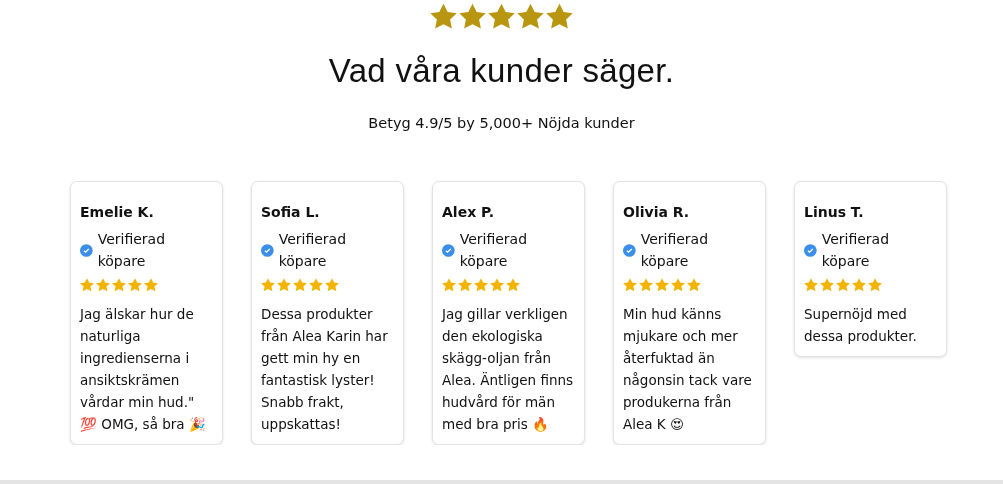 This screenshot has width=1003, height=484. I want to click on reviewer-name: Sofia L., so click(291, 212).